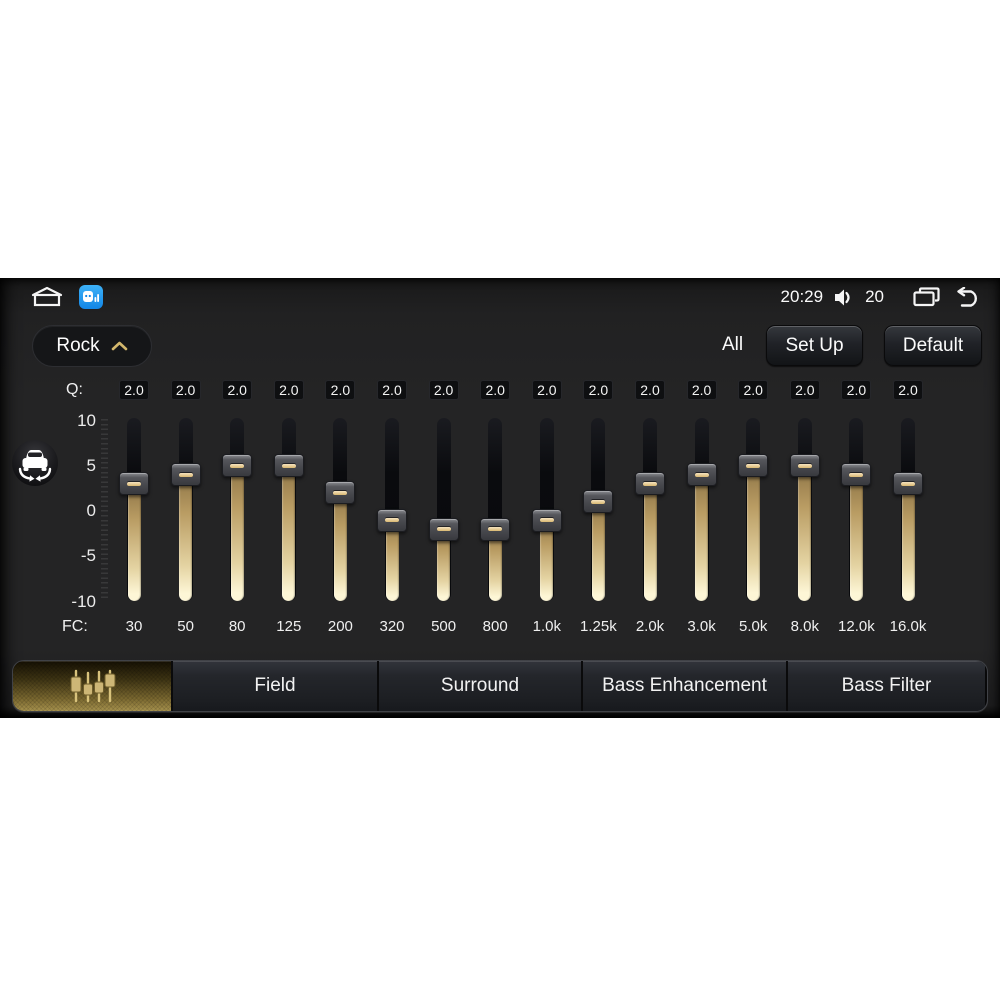 This screenshot has height=1000, width=1000. What do you see at coordinates (88, 556) in the screenshot?
I see `gain-axis-tick: -5` at bounding box center [88, 556].